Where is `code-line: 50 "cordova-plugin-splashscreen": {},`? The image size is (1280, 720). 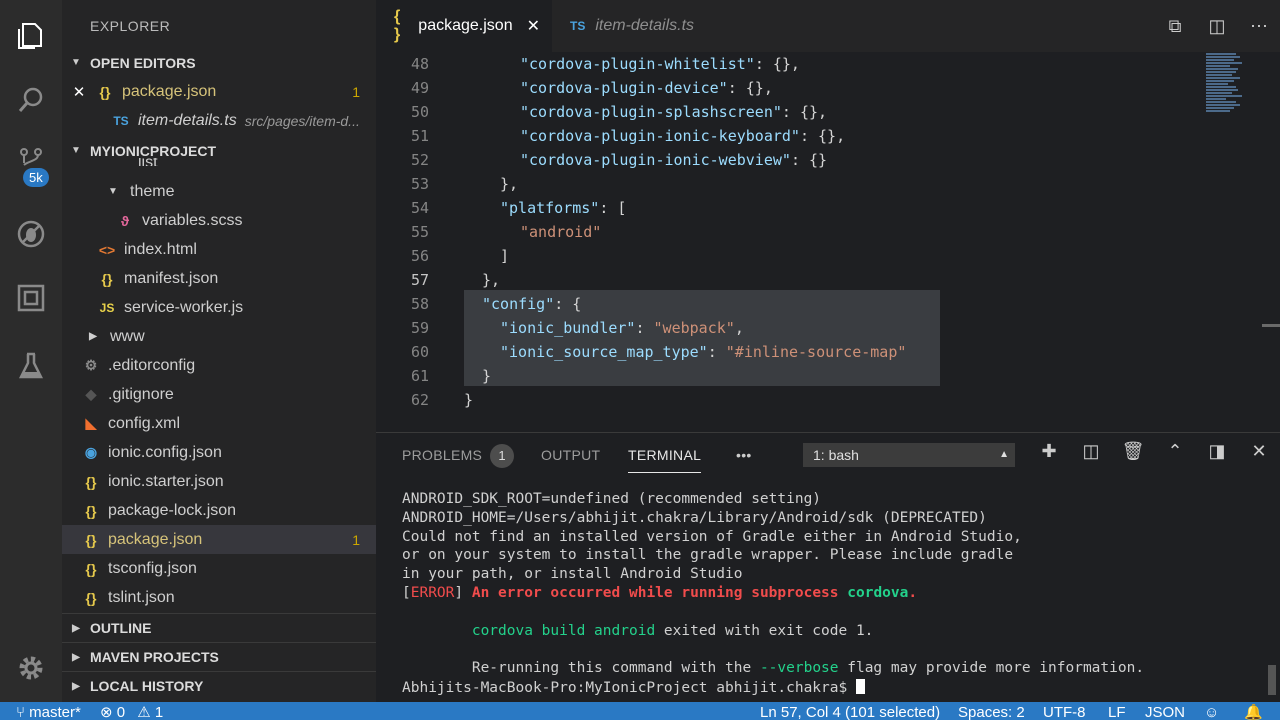
code-line: 50 "cordova-plugin-splashscreen": {}, is located at coordinates (791, 112).